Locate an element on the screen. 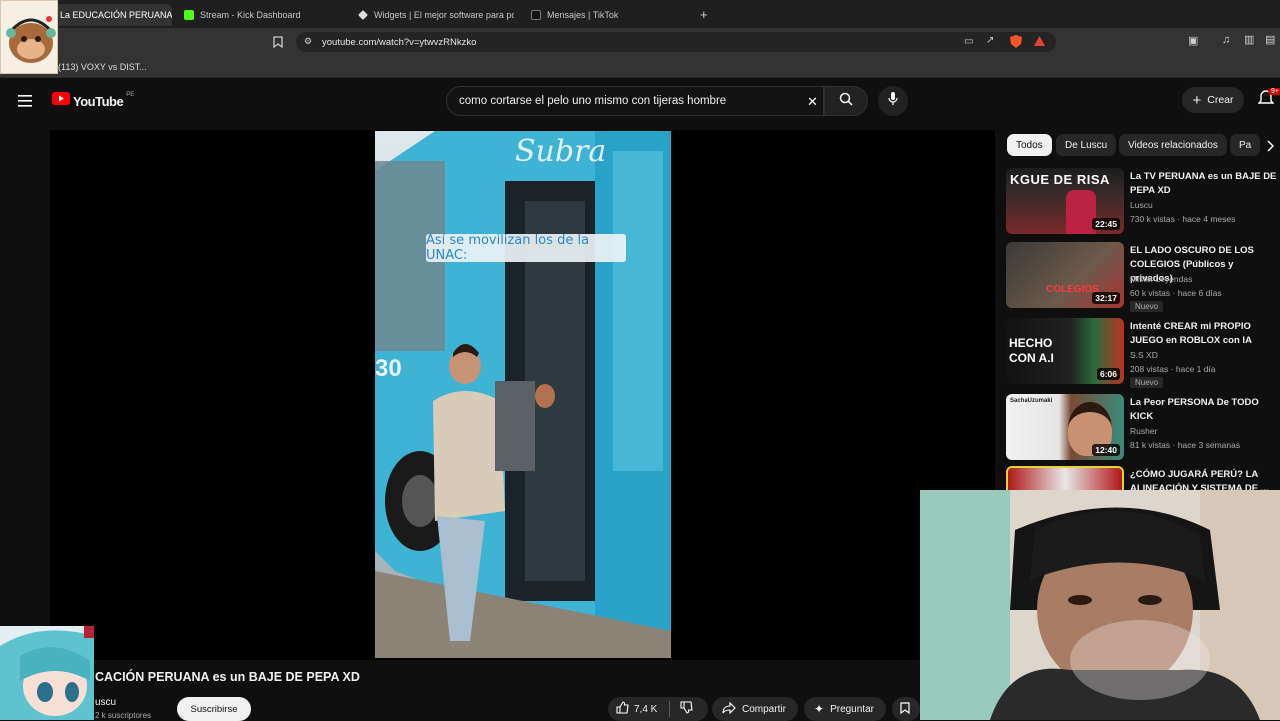  create-button: + Crear is located at coordinates (1213, 100).